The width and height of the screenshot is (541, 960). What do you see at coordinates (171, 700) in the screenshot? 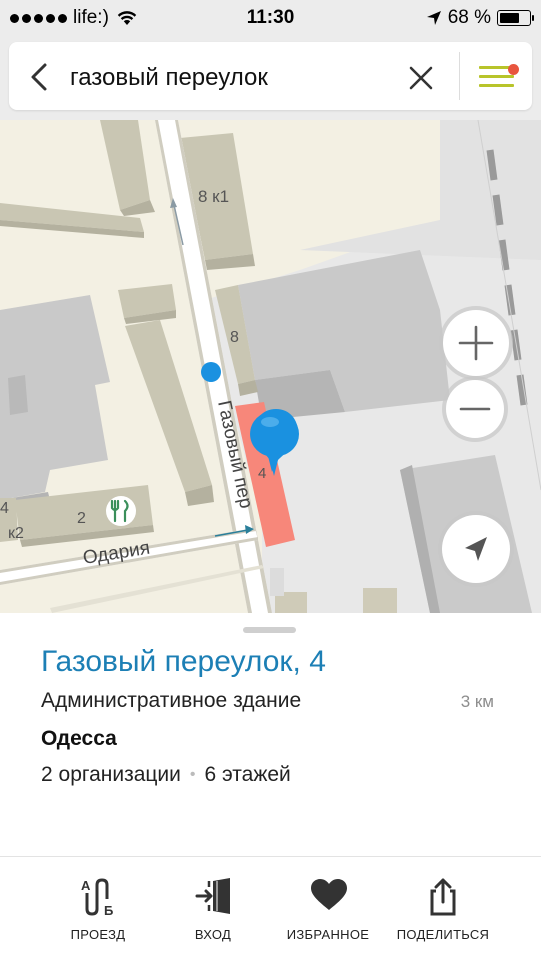
I see `place-type: Административное здание` at bounding box center [171, 700].